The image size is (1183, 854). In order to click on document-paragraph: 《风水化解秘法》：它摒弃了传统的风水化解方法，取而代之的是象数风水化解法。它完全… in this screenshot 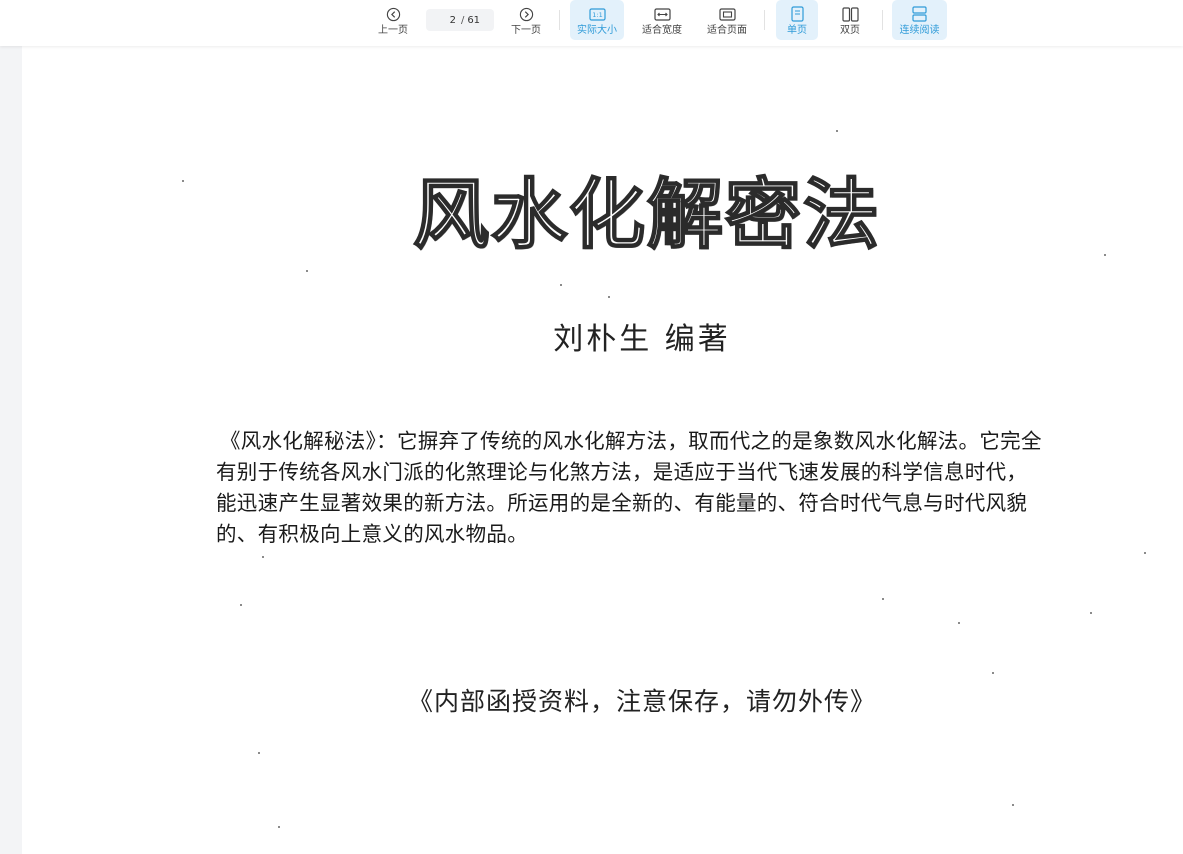, I will do `click(629, 487)`.